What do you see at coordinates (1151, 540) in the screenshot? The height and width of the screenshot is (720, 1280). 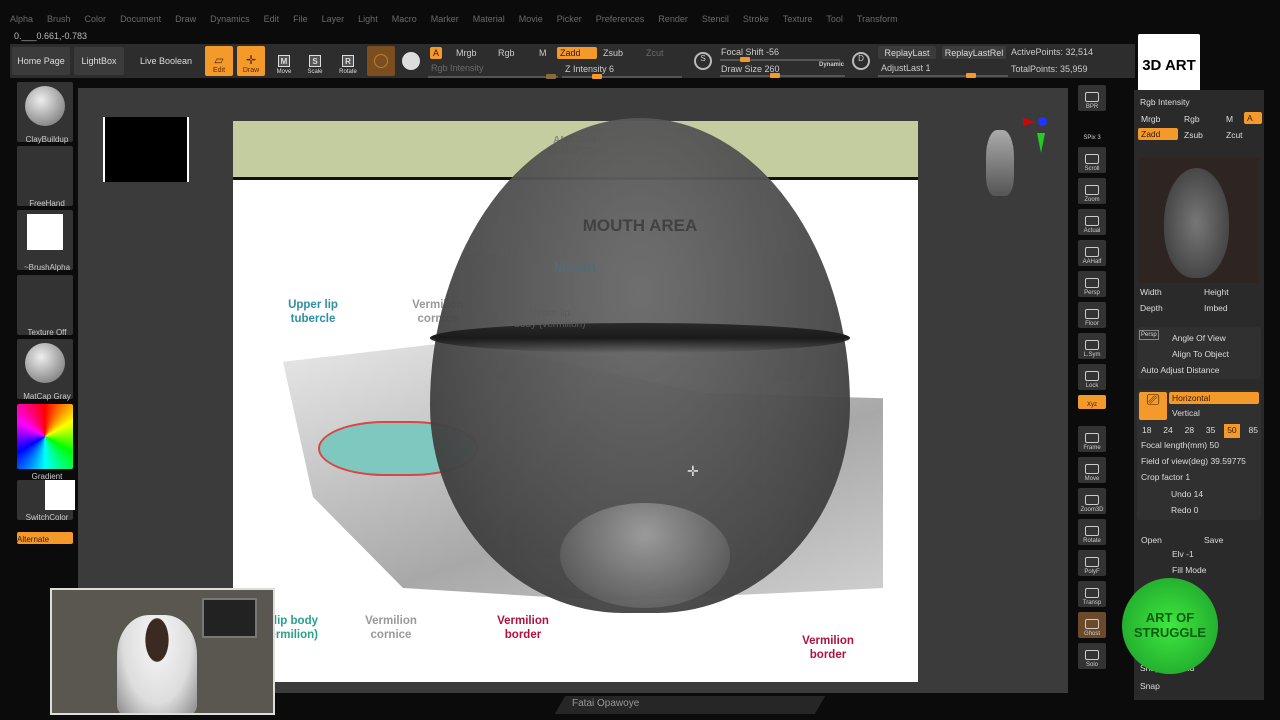 I see `open-button: Open` at bounding box center [1151, 540].